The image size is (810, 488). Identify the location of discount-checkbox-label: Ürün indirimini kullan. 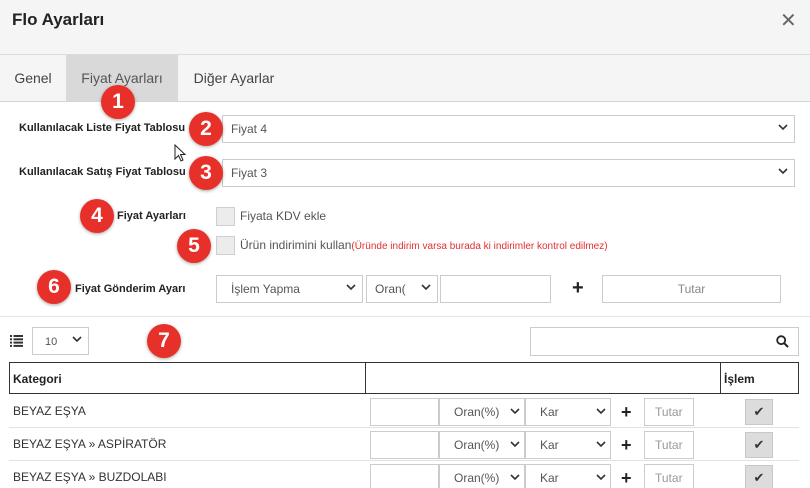
(296, 245).